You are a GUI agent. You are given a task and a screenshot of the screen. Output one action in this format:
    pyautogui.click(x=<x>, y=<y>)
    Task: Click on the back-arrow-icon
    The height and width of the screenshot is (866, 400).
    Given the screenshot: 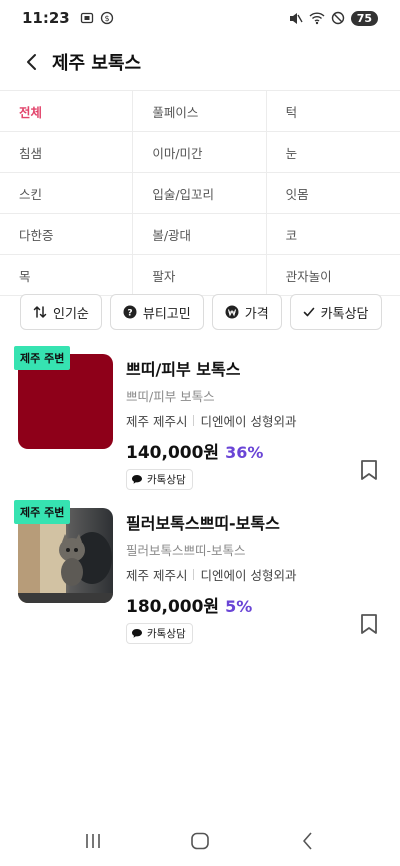 What is the action you would take?
    pyautogui.click(x=307, y=841)
    